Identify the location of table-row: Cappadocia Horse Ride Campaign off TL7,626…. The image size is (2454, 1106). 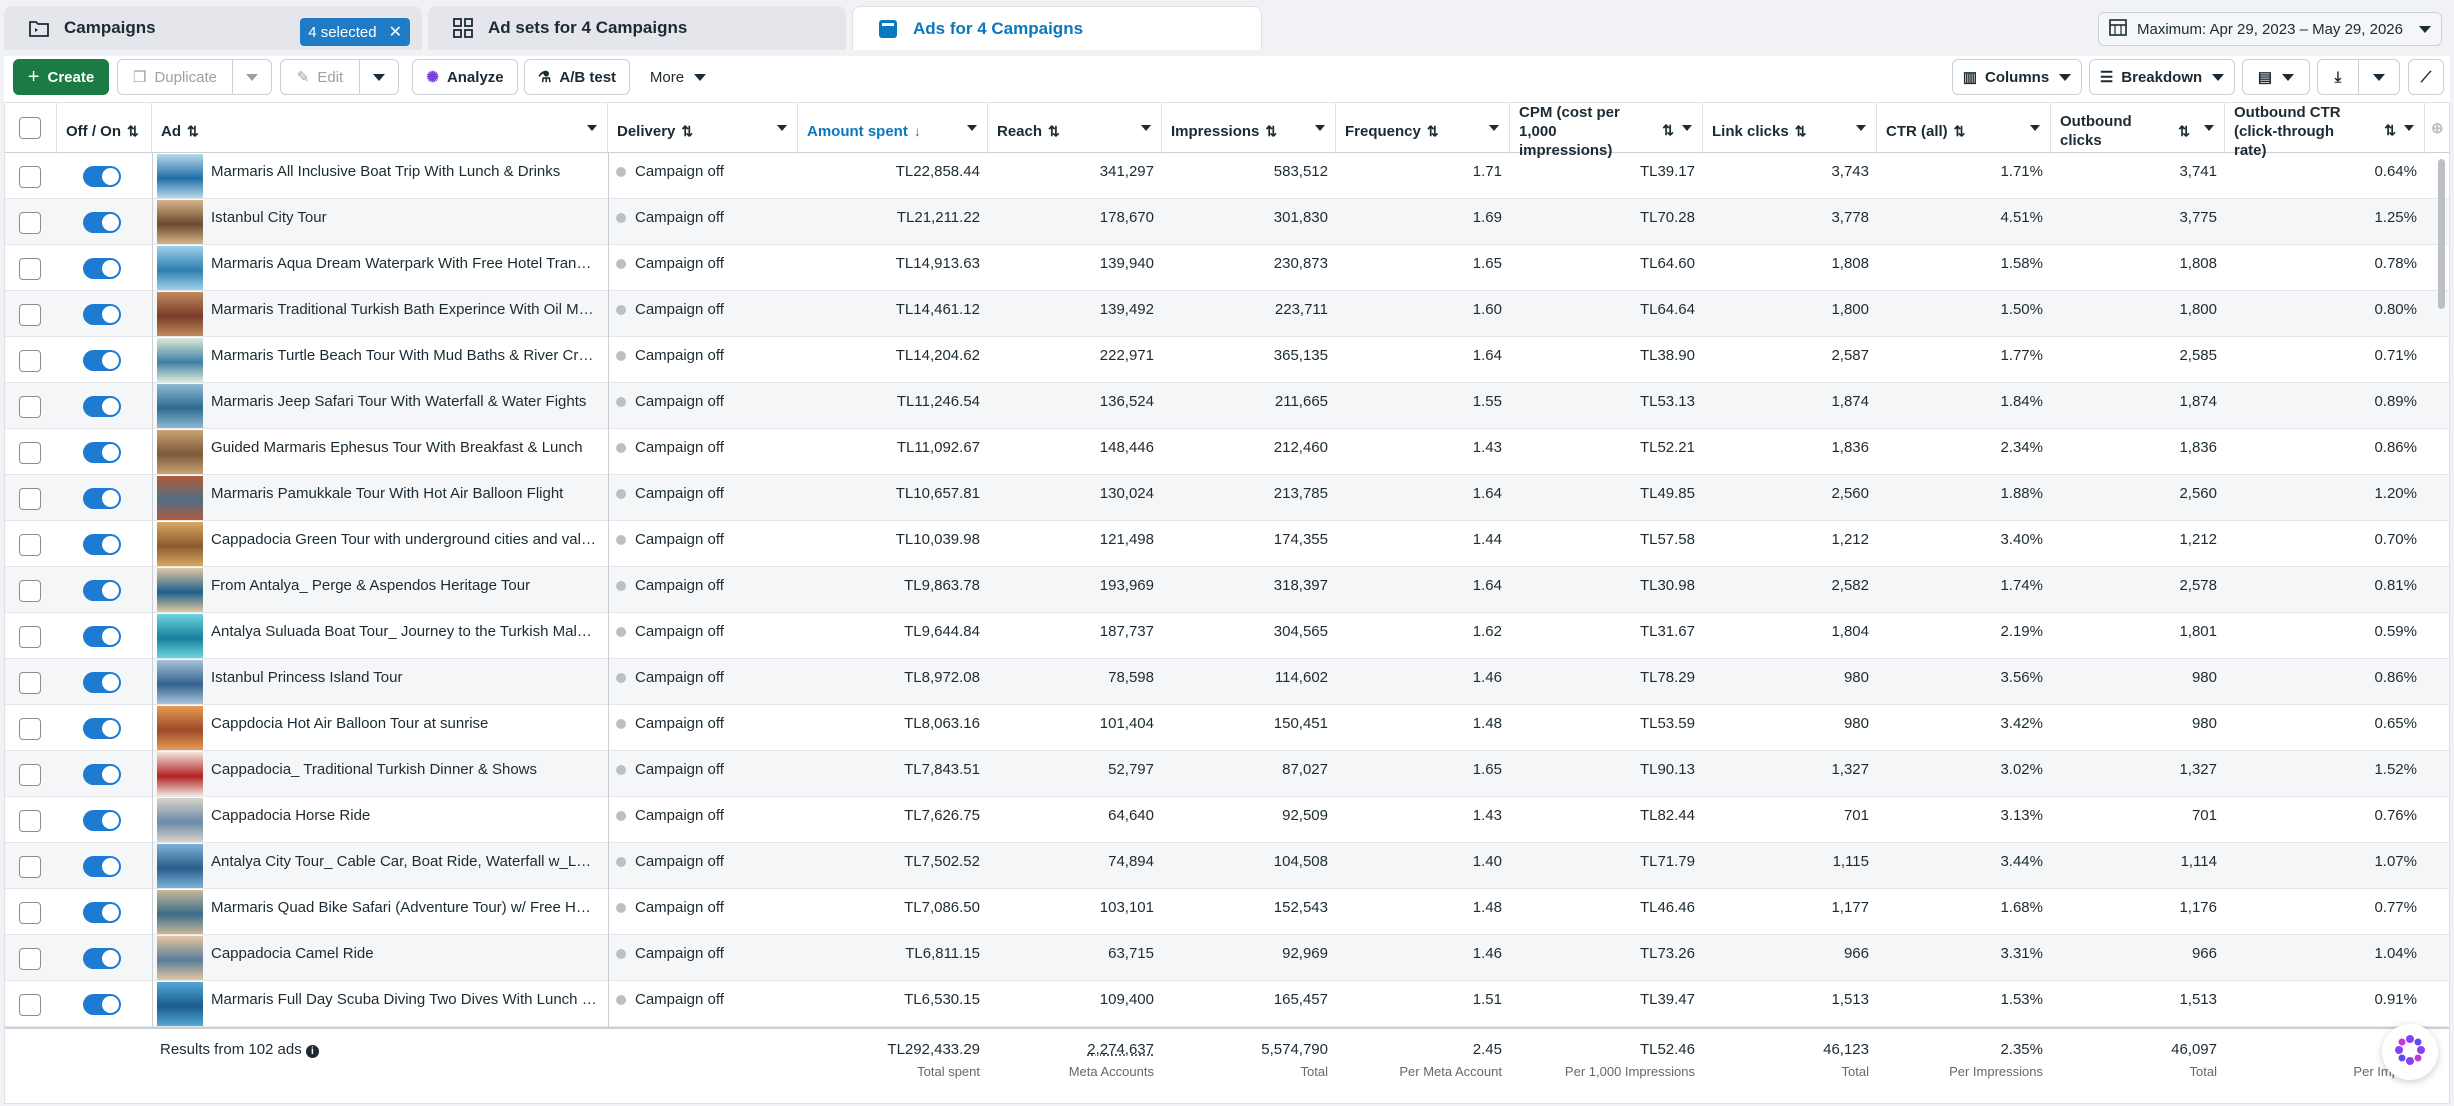
(1227, 820).